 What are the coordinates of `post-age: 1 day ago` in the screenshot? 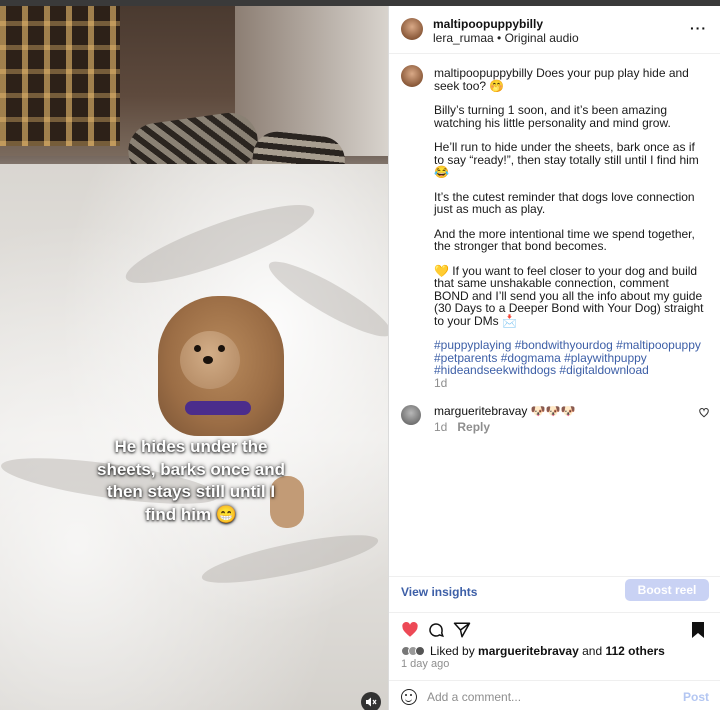 It's located at (425, 664).